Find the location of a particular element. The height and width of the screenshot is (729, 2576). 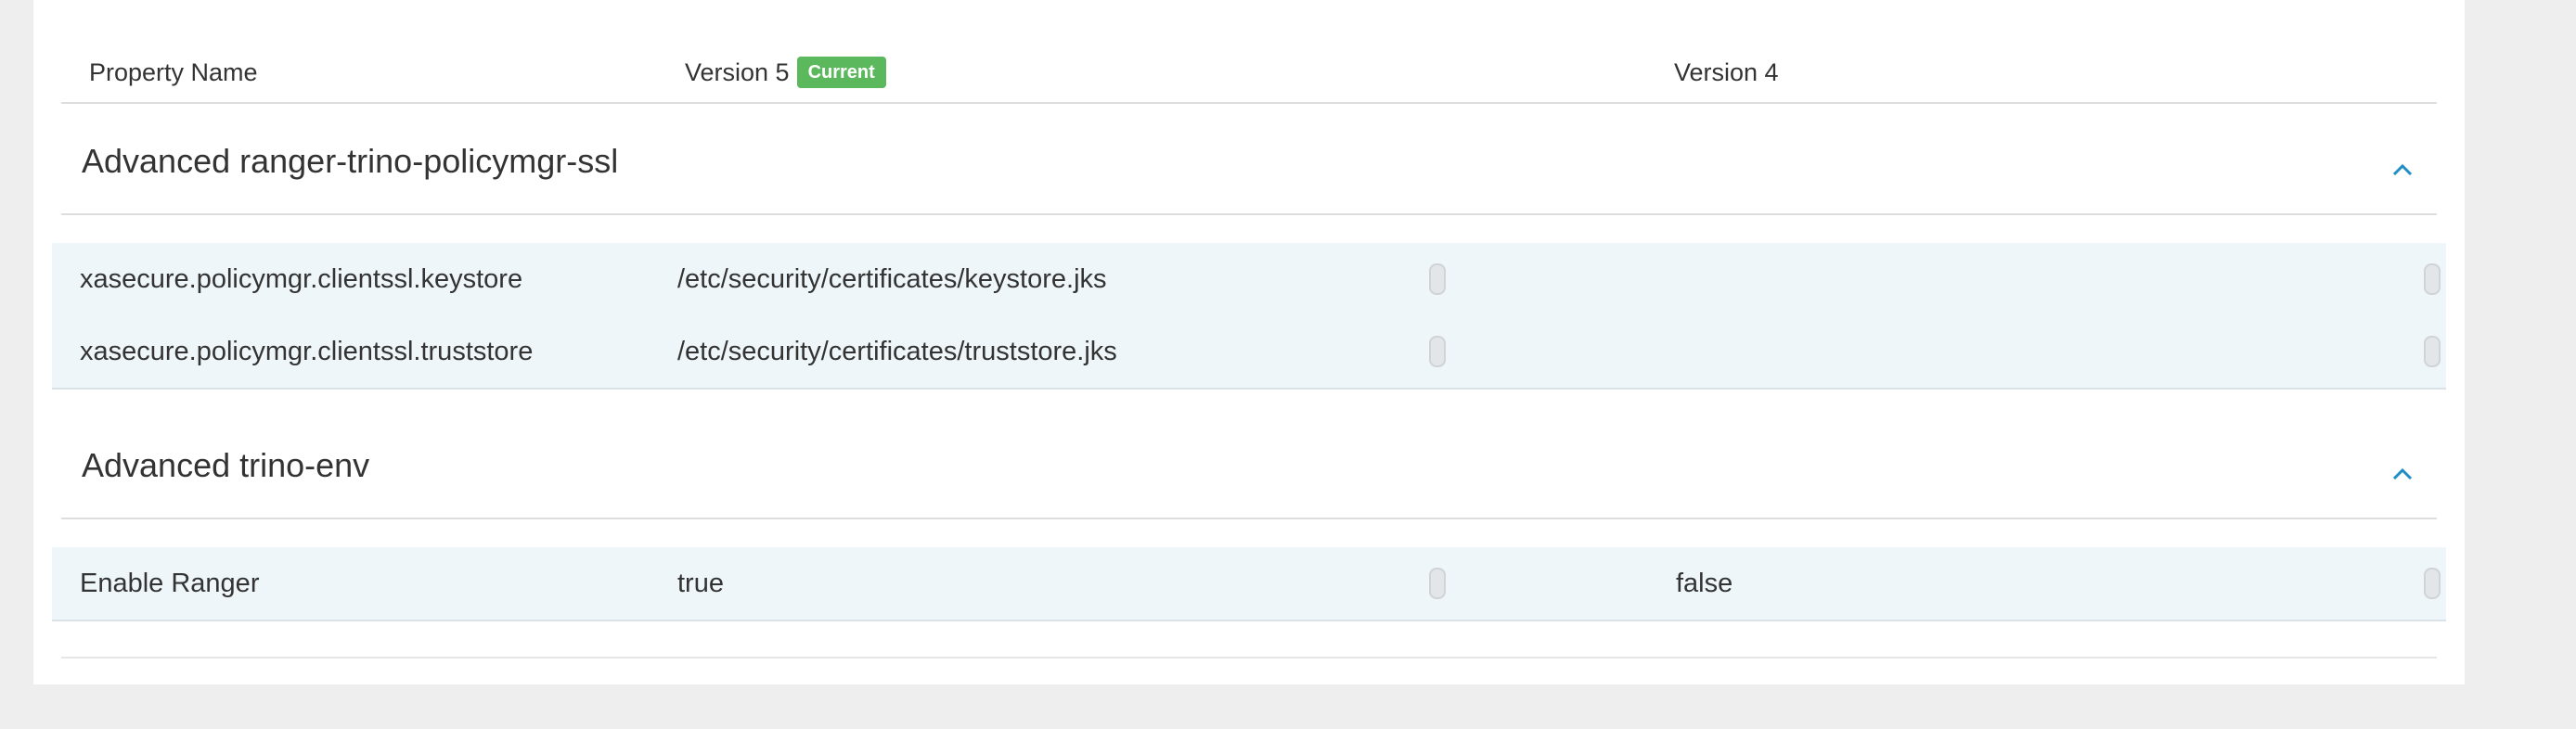

version-current-value: /etc/security/certificates/keystore.jks is located at coordinates (892, 279).